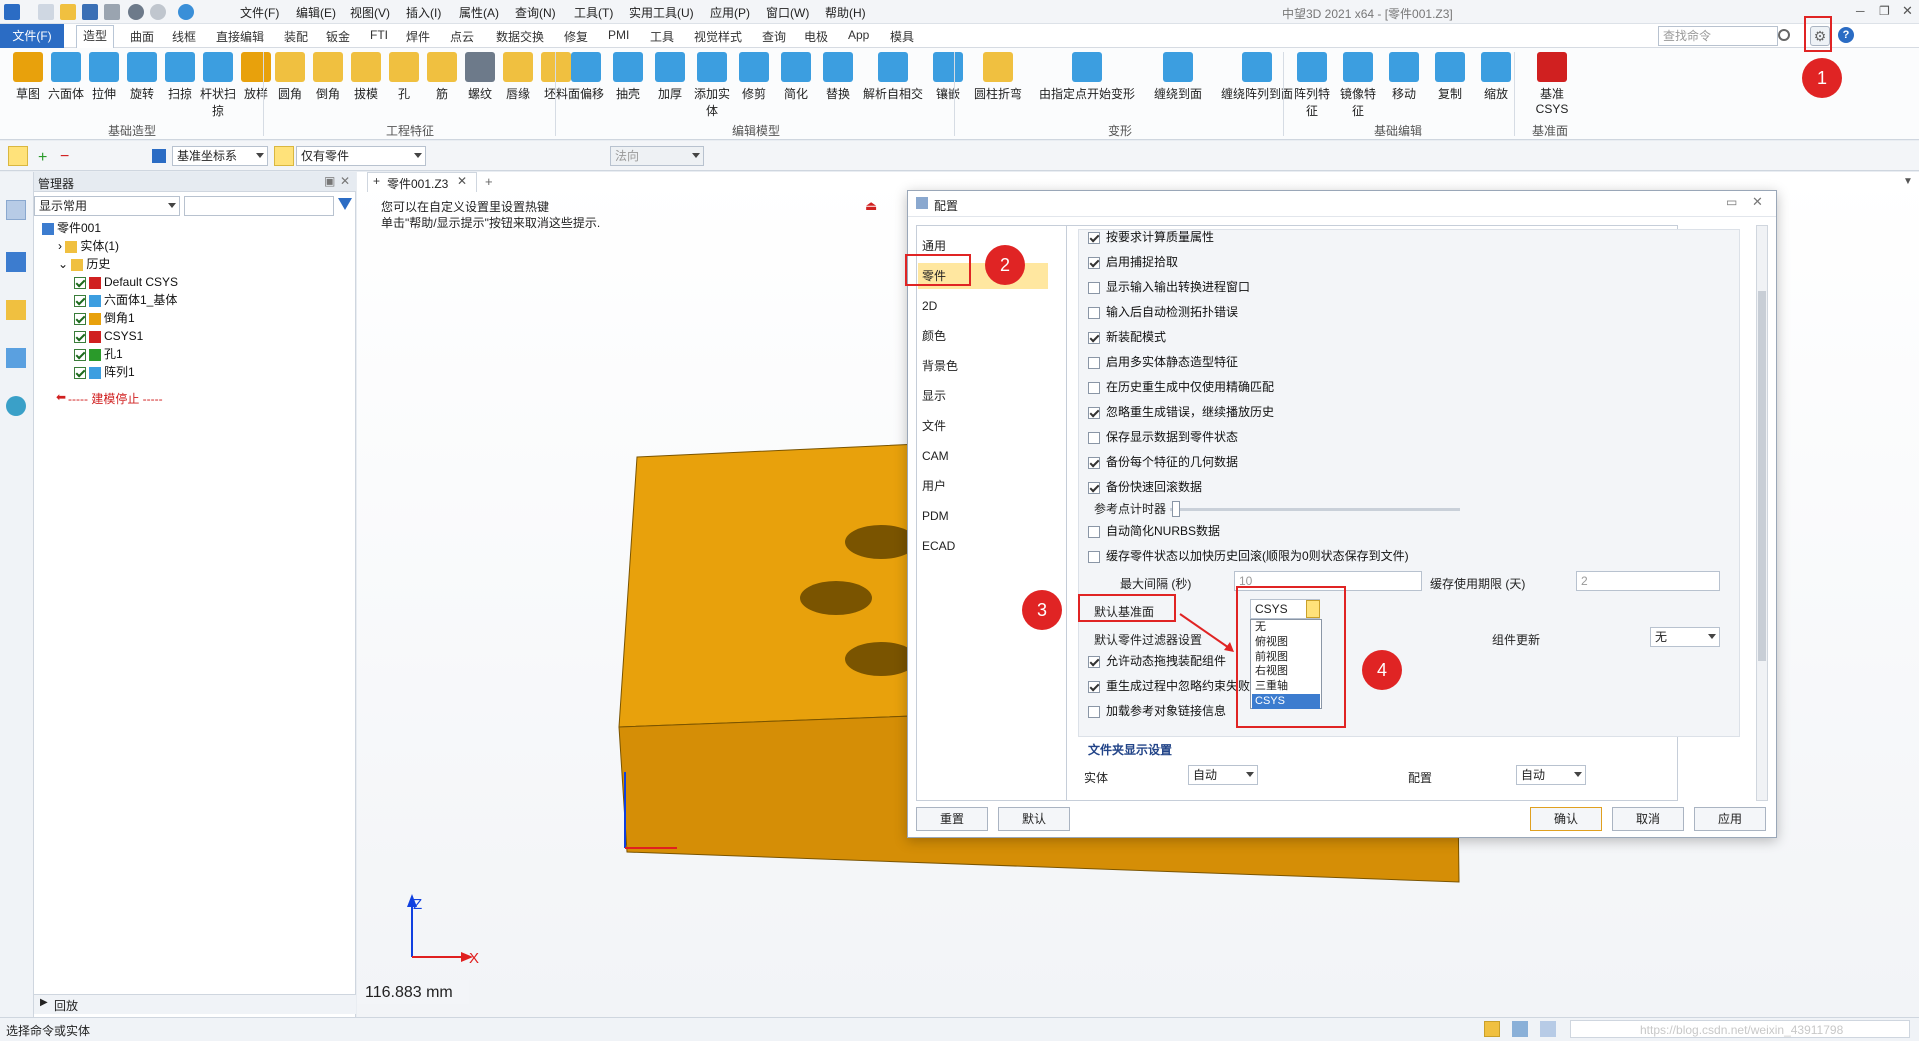 This screenshot has width=1919, height=1041. I want to click on ribbon-button: 拉伸, so click(104, 77).